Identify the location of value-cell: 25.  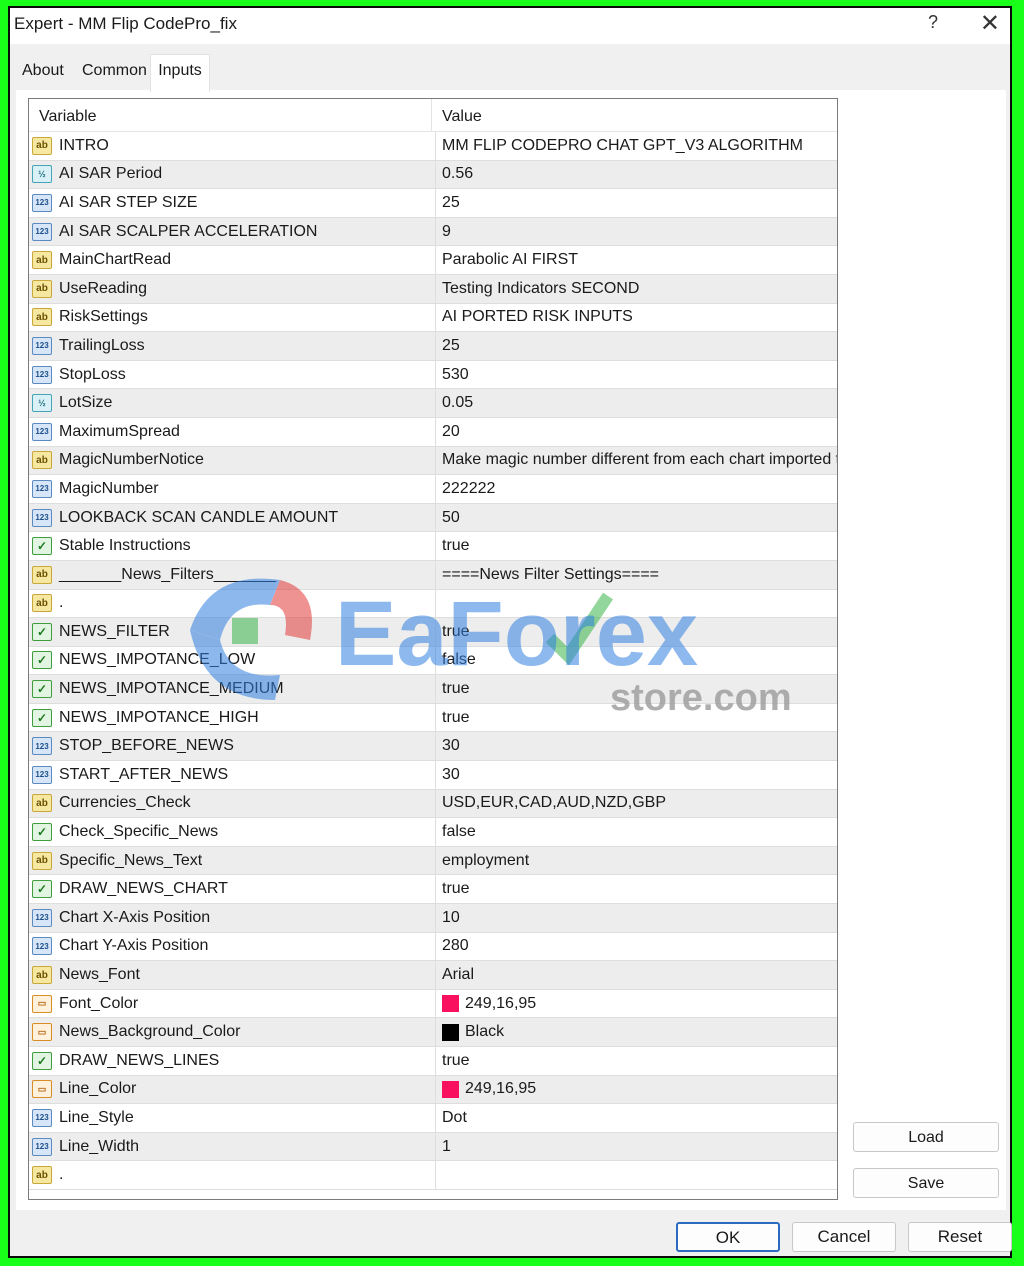
(636, 346).